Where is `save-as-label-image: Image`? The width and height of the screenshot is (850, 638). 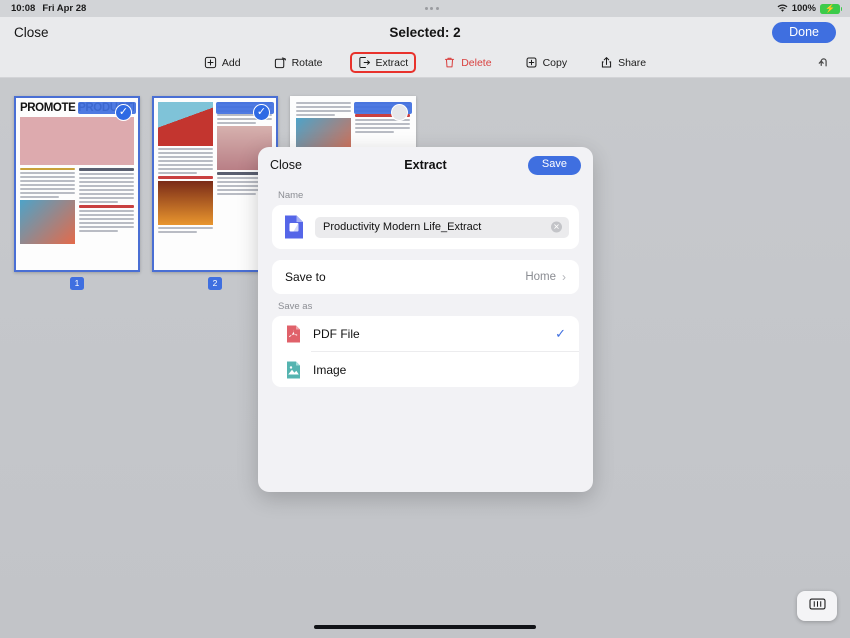
save-as-label-image: Image is located at coordinates (330, 369).